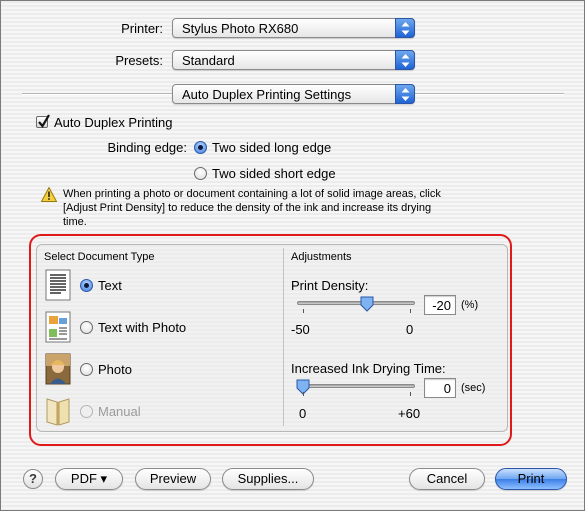 This screenshot has width=585, height=511. I want to click on binding-short-edge-label: Two sided short edge, so click(274, 173).